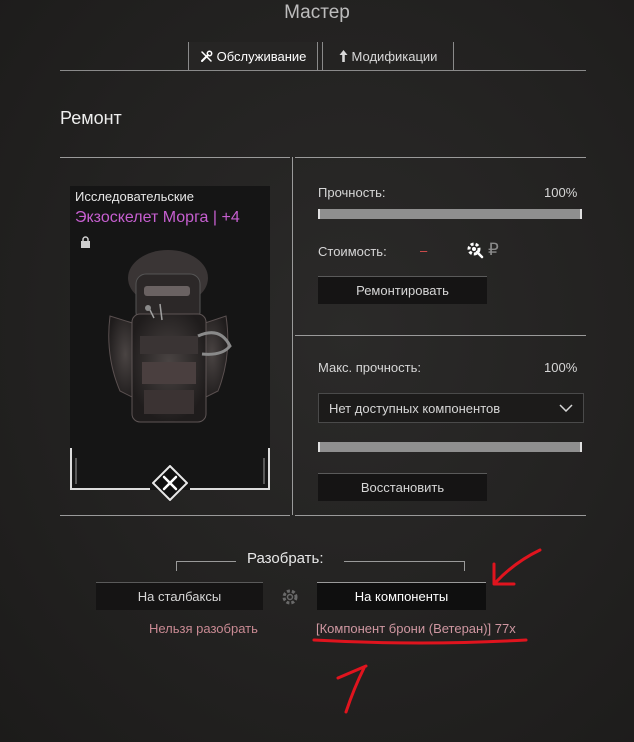  What do you see at coordinates (352, 192) in the screenshot?
I see `durability-label: Прочность:` at bounding box center [352, 192].